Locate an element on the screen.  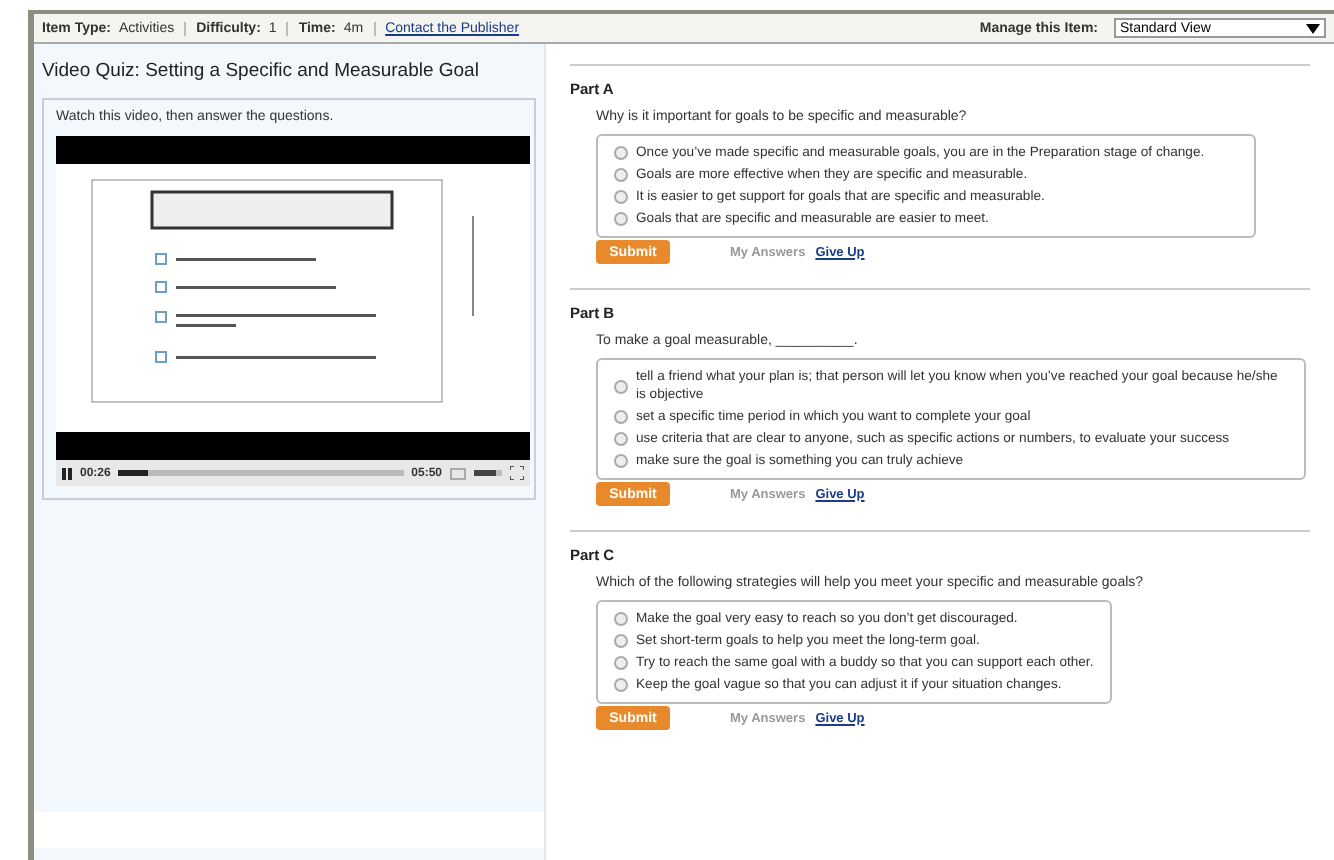
captions-icon is located at coordinates (458, 473).